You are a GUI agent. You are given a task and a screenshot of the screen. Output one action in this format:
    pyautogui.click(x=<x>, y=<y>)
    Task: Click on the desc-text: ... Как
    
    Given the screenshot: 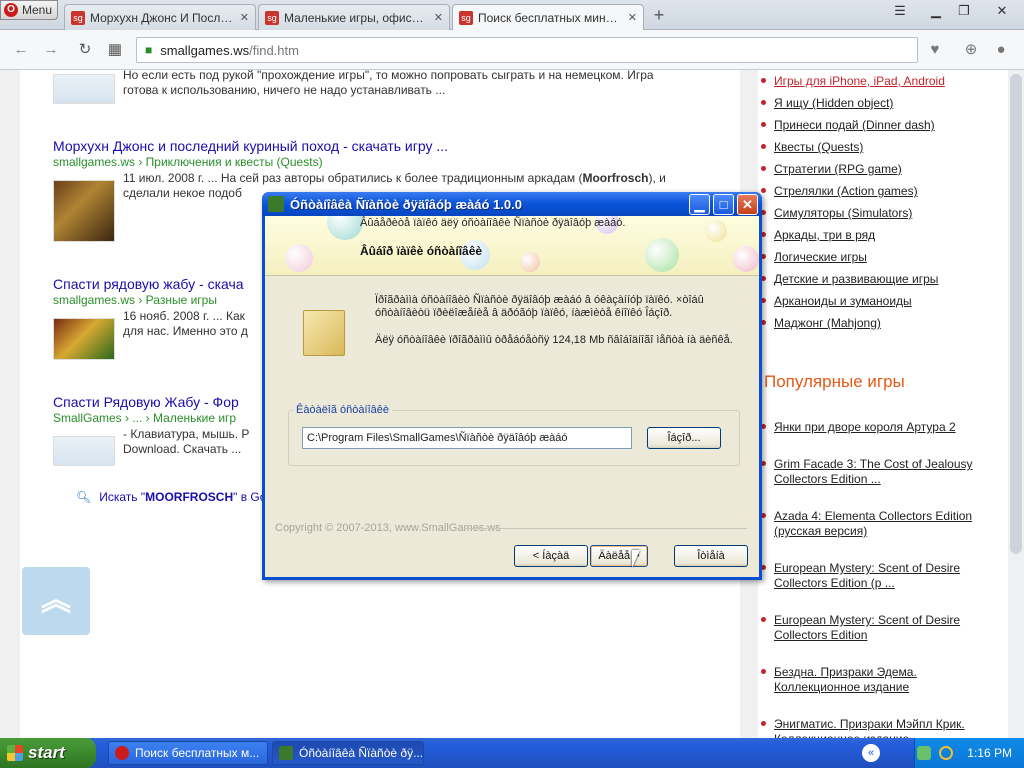 What is the action you would take?
    pyautogui.click(x=227, y=316)
    